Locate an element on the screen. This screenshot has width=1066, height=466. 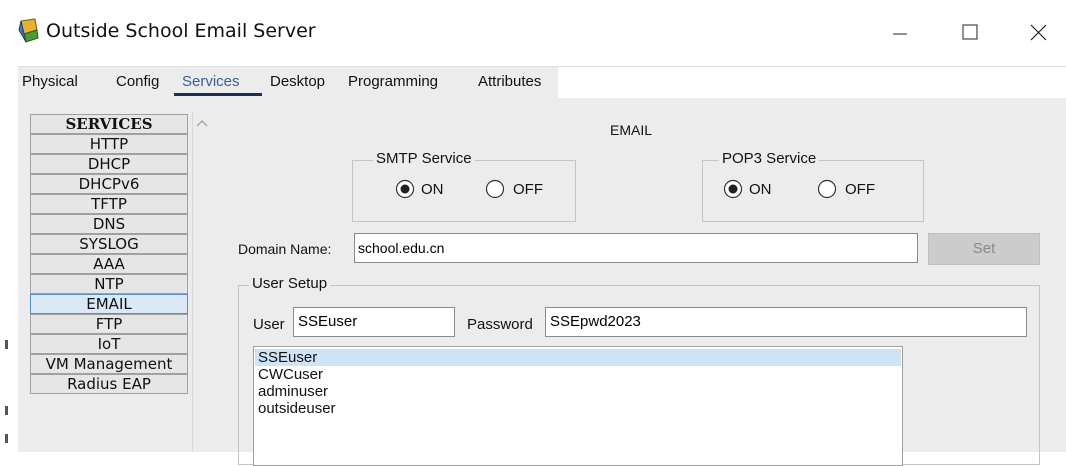
tab-services: Services is located at coordinates (211, 81).